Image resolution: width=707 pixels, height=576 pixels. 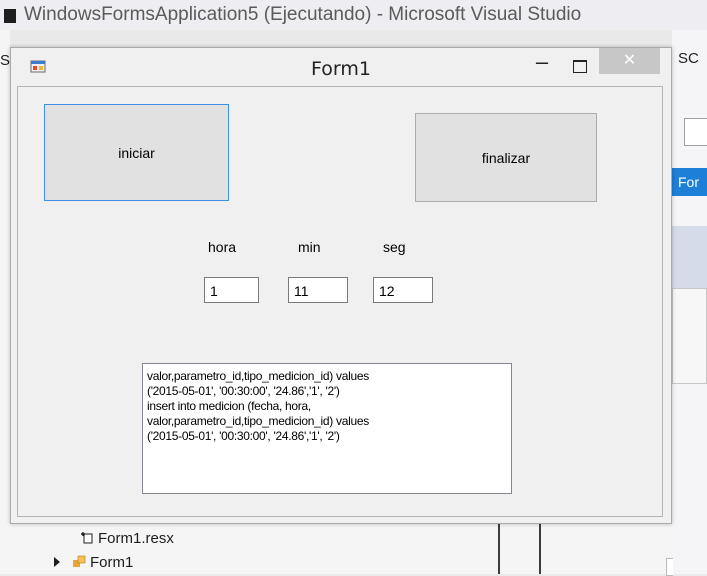 What do you see at coordinates (57, 562) in the screenshot?
I see `expand-arrow-icon` at bounding box center [57, 562].